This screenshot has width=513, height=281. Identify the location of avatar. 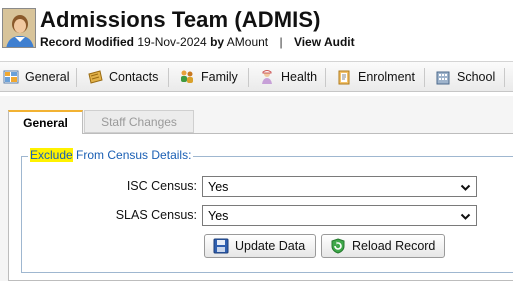
(19, 28).